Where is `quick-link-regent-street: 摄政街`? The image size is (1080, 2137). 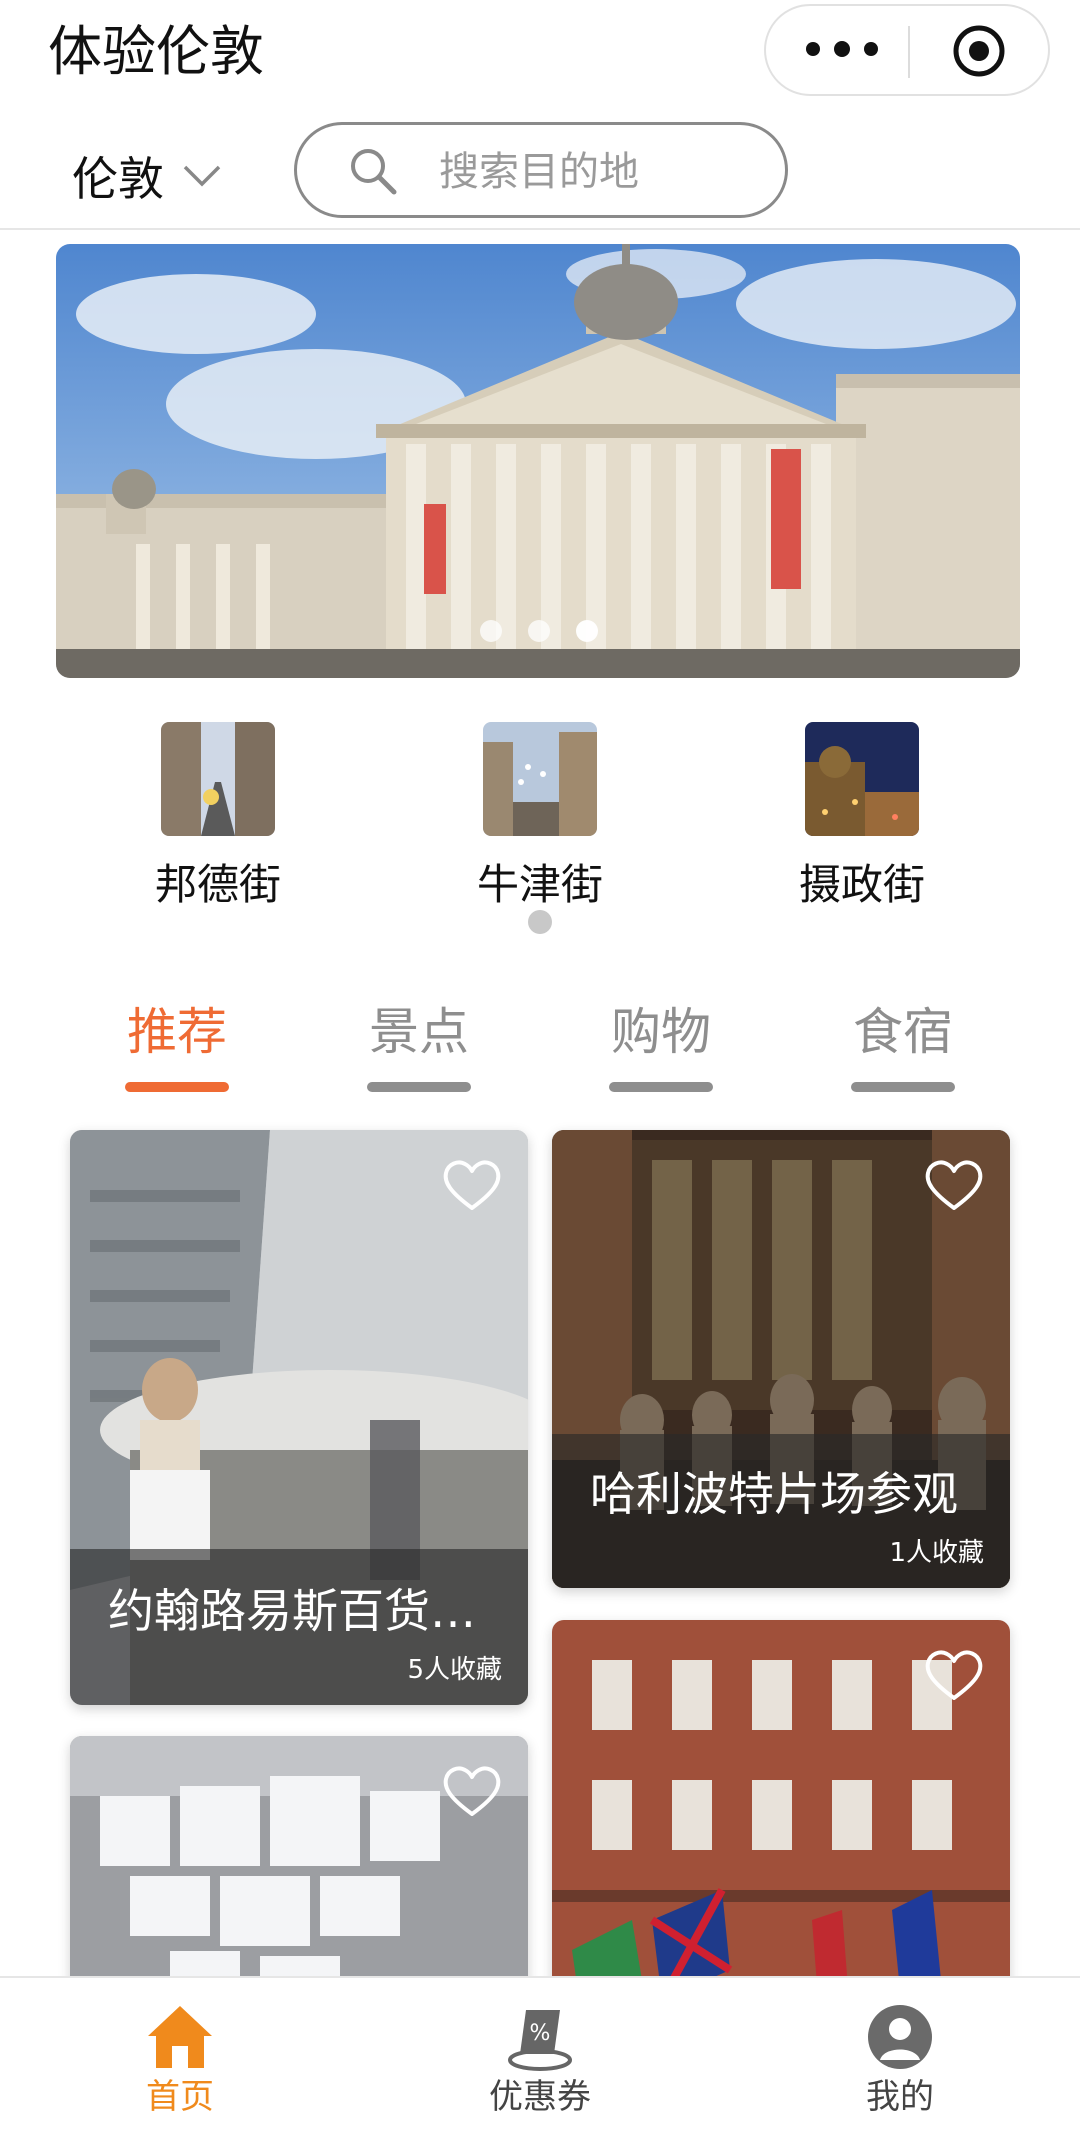
quick-link-regent-street: 摄政街 is located at coordinates (862, 817).